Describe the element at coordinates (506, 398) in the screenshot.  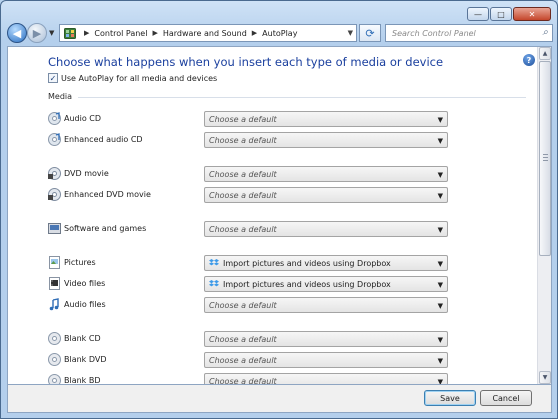
I see `cancel-button: Cancel` at that location.